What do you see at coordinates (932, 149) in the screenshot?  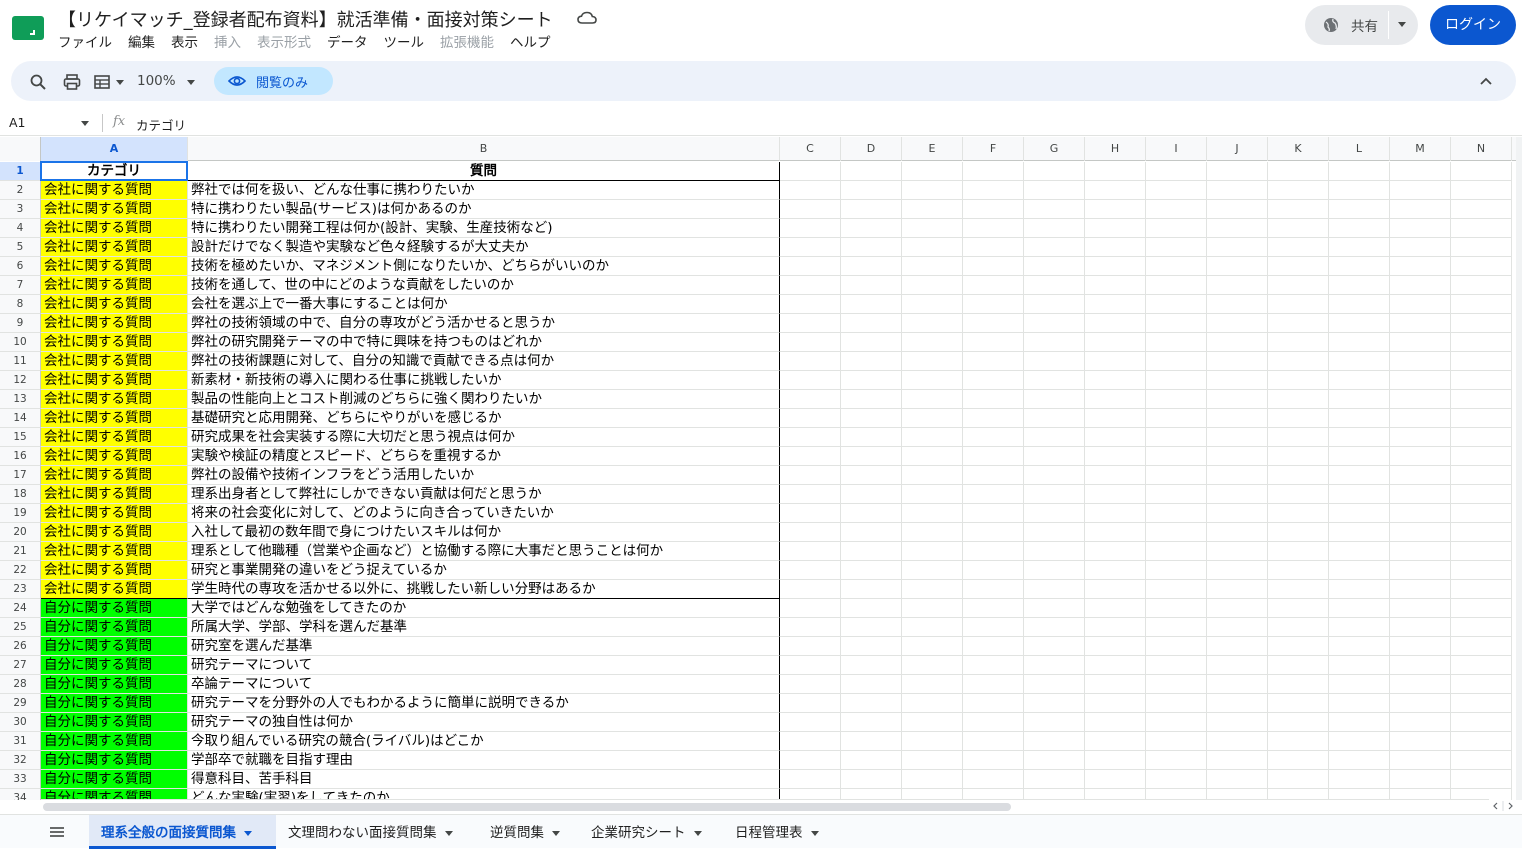 I see `column-header-e: E` at bounding box center [932, 149].